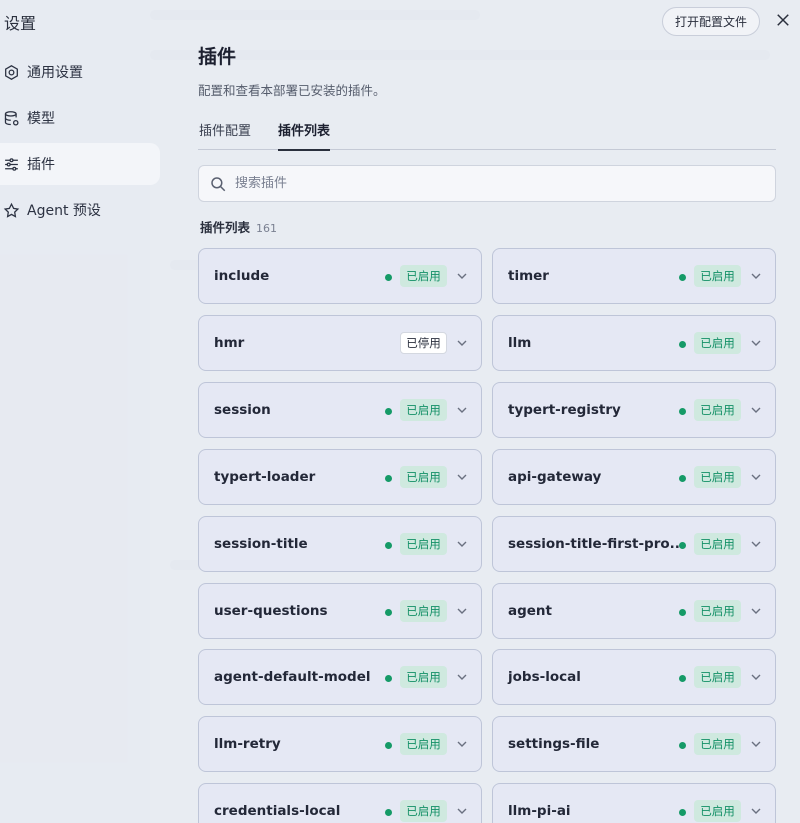 Image resolution: width=800 pixels, height=823 pixels. Describe the element at coordinates (340, 409) in the screenshot. I see `plugin-card: session 已启用` at that location.